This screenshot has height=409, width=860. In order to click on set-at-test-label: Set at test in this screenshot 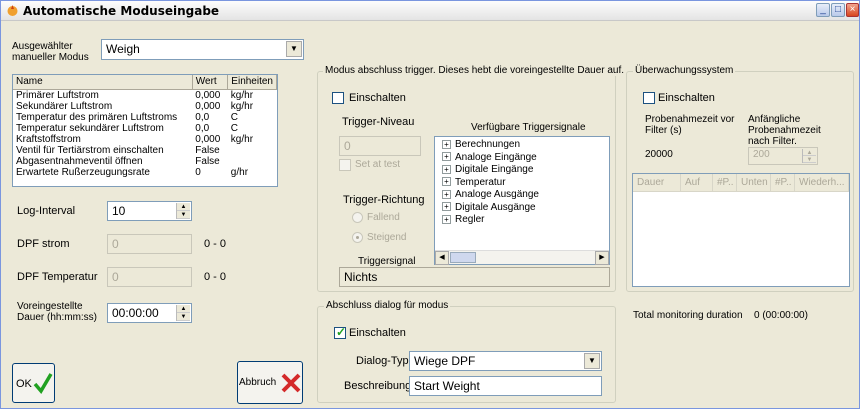, I will do `click(378, 164)`.